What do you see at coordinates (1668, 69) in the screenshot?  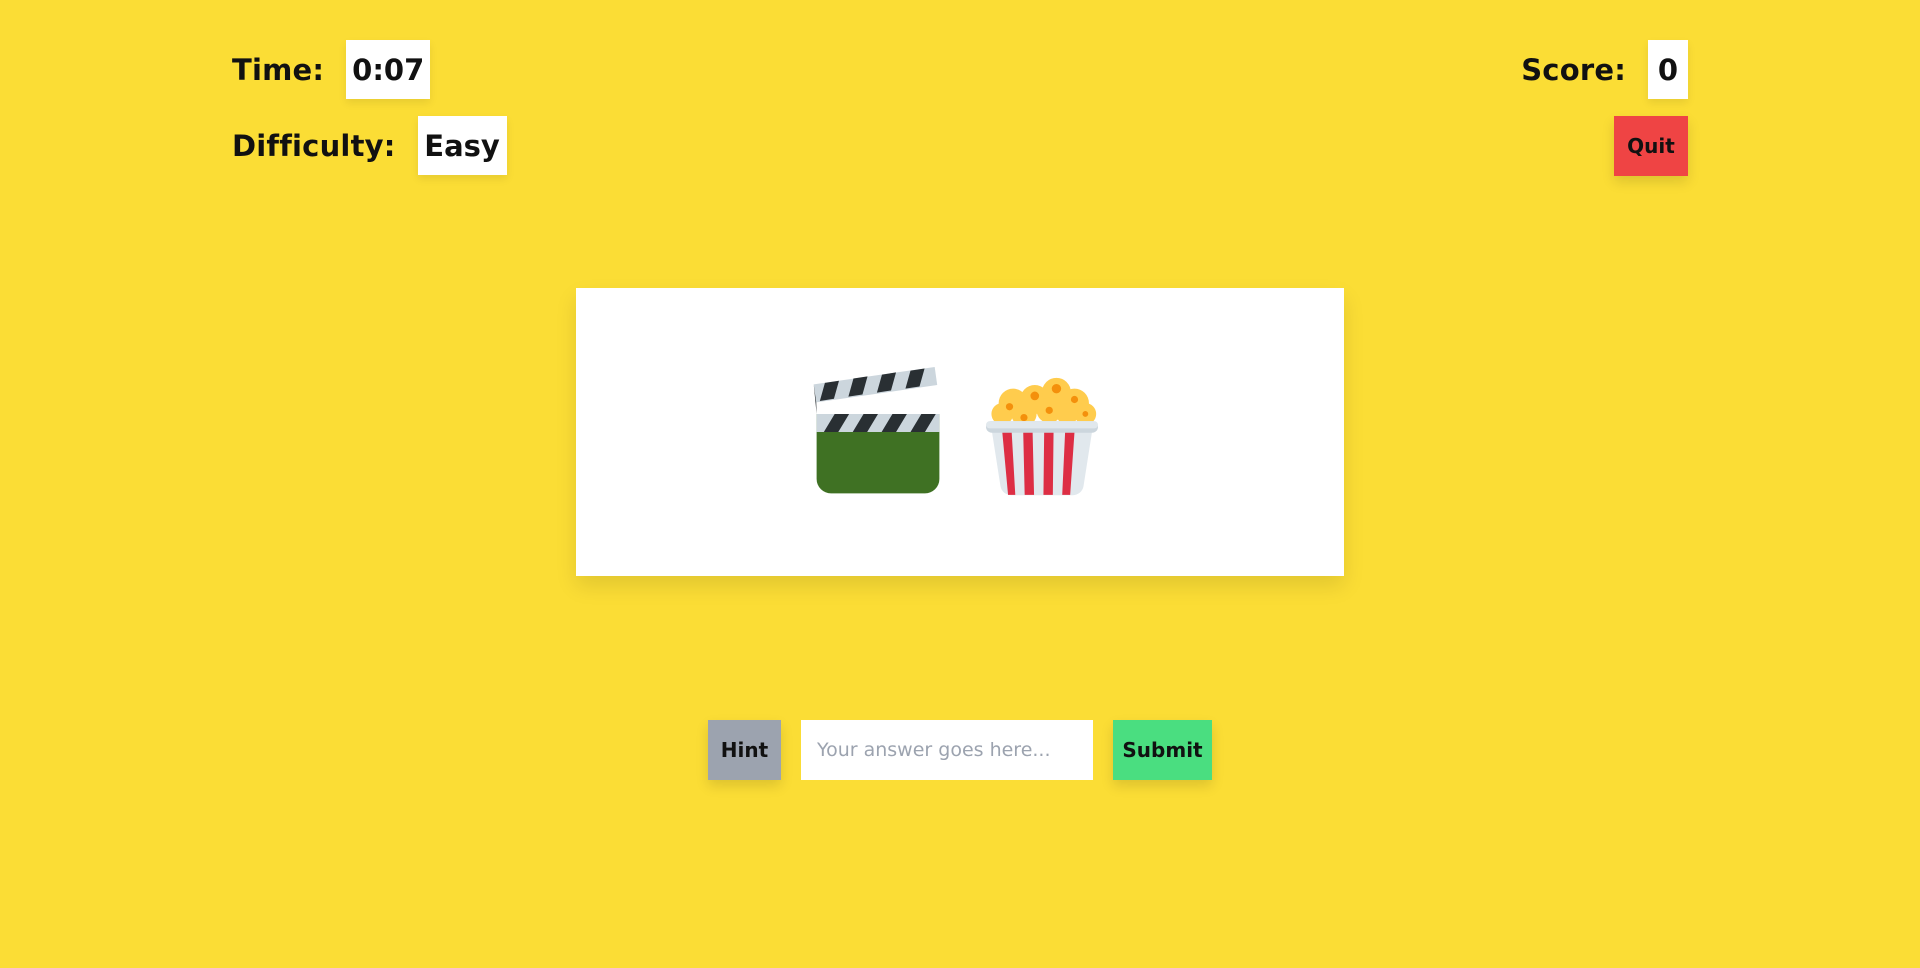 I see `score-value: 0` at bounding box center [1668, 69].